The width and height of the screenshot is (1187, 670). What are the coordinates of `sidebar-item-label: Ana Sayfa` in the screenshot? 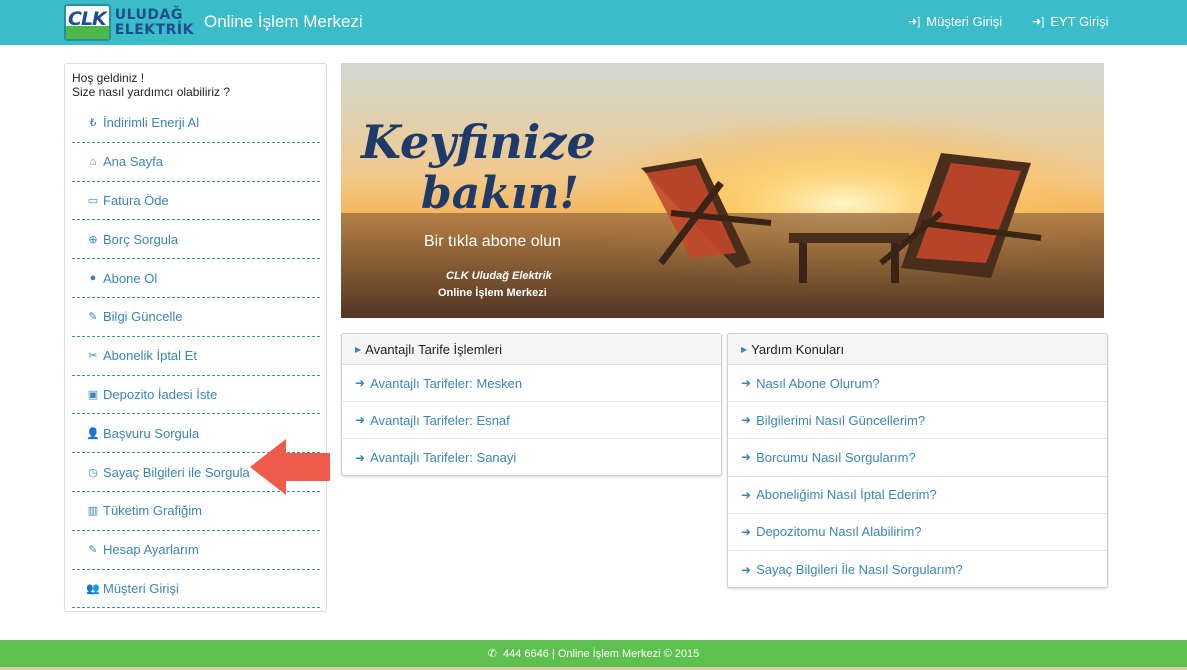 It's located at (133, 162).